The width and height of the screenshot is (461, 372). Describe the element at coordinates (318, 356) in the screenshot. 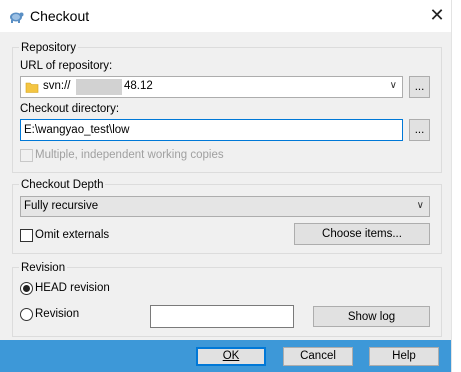

I see `cancel-button: Cancel` at that location.